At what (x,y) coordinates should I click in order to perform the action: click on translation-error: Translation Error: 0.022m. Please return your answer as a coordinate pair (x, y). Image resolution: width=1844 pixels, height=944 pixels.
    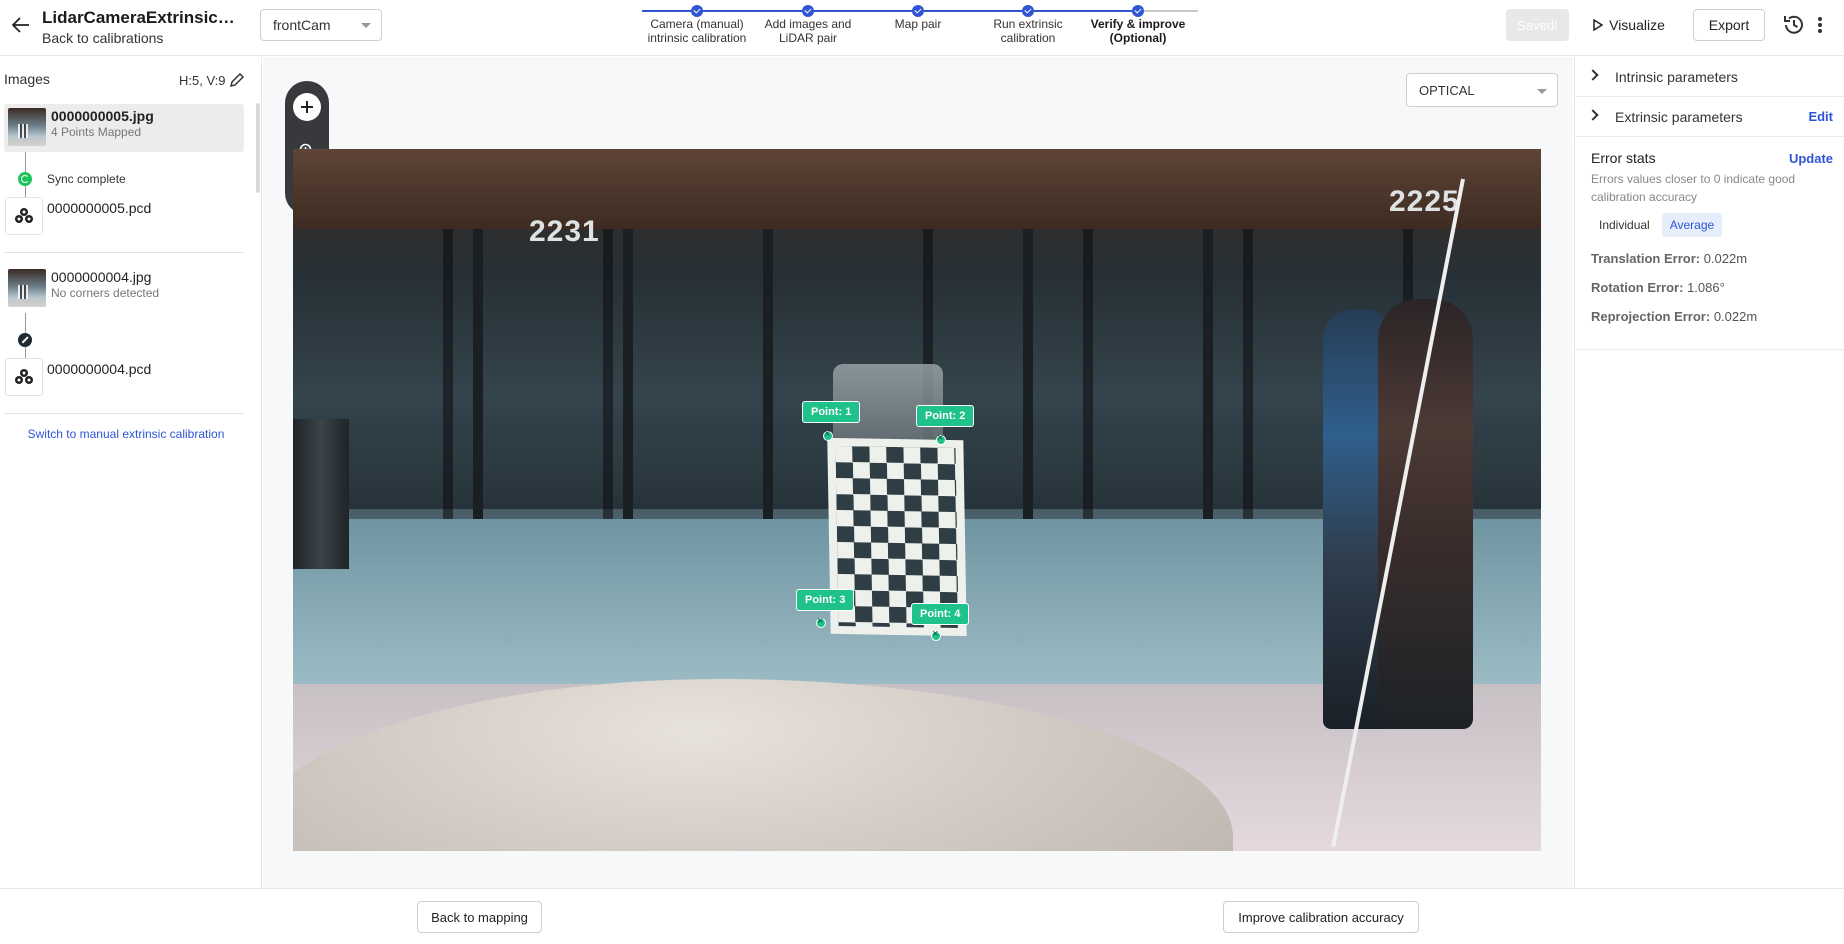
    Looking at the image, I should click on (1669, 258).